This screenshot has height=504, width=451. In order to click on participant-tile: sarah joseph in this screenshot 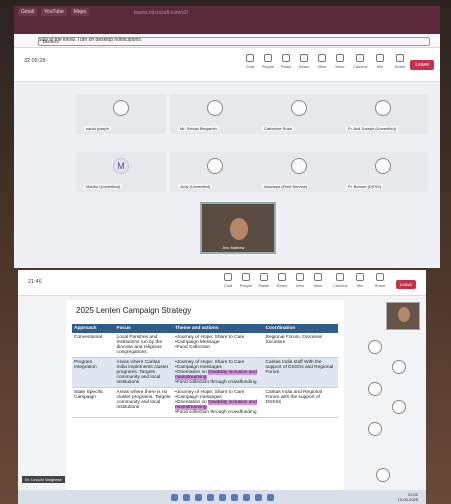, I will do `click(121, 114)`.